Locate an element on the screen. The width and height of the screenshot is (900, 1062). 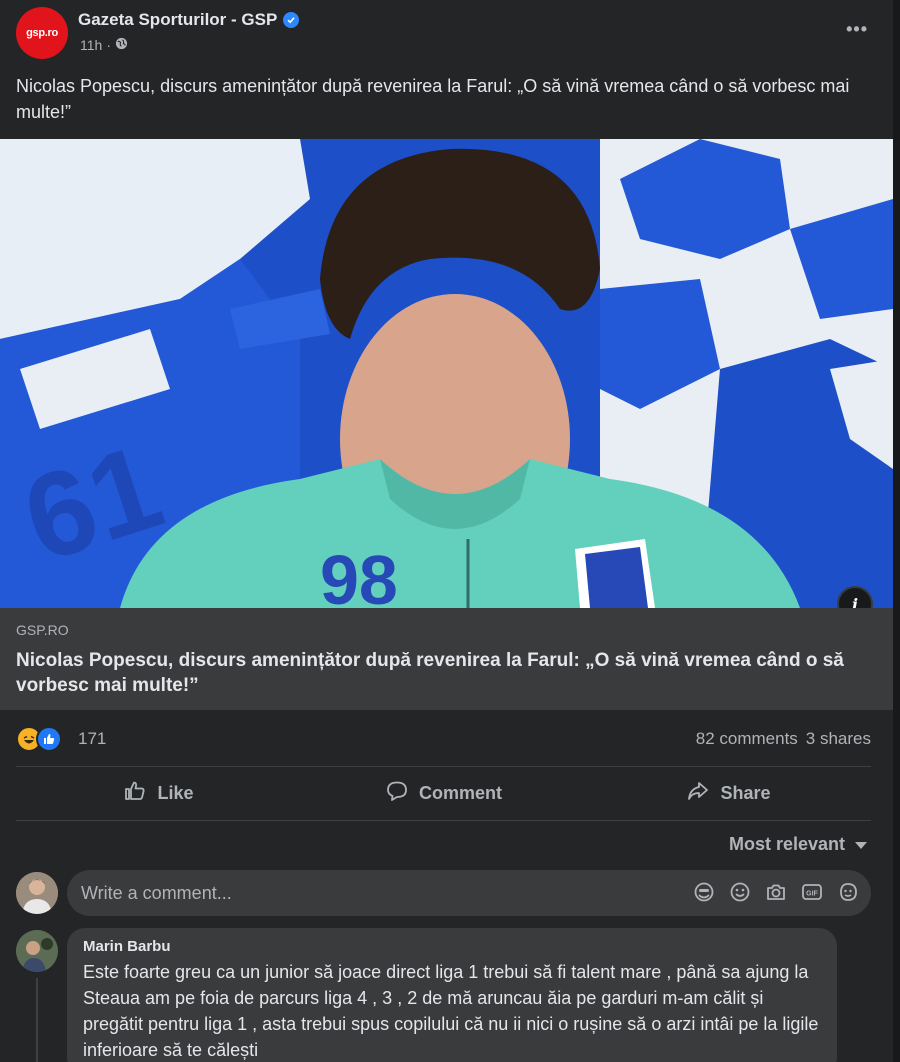
composer-tools: GIF is located at coordinates (776, 892).